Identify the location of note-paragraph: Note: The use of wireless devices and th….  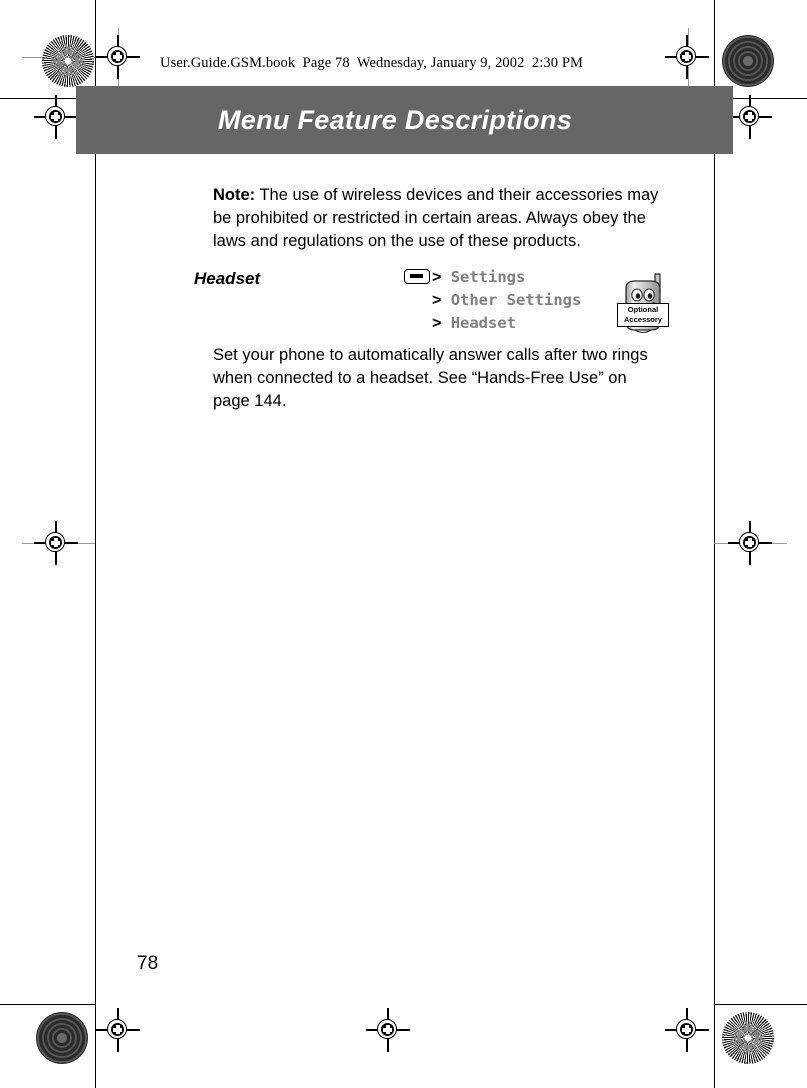
(440, 218).